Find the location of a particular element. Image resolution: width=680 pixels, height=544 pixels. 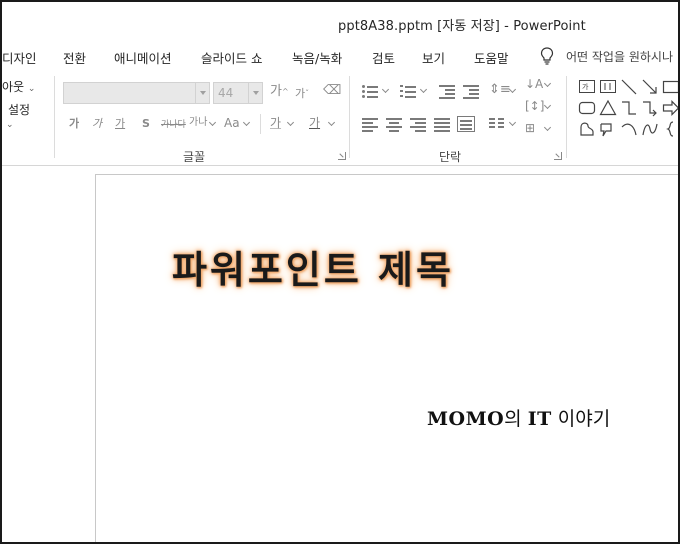

tab-view: 보기 is located at coordinates (433, 57).